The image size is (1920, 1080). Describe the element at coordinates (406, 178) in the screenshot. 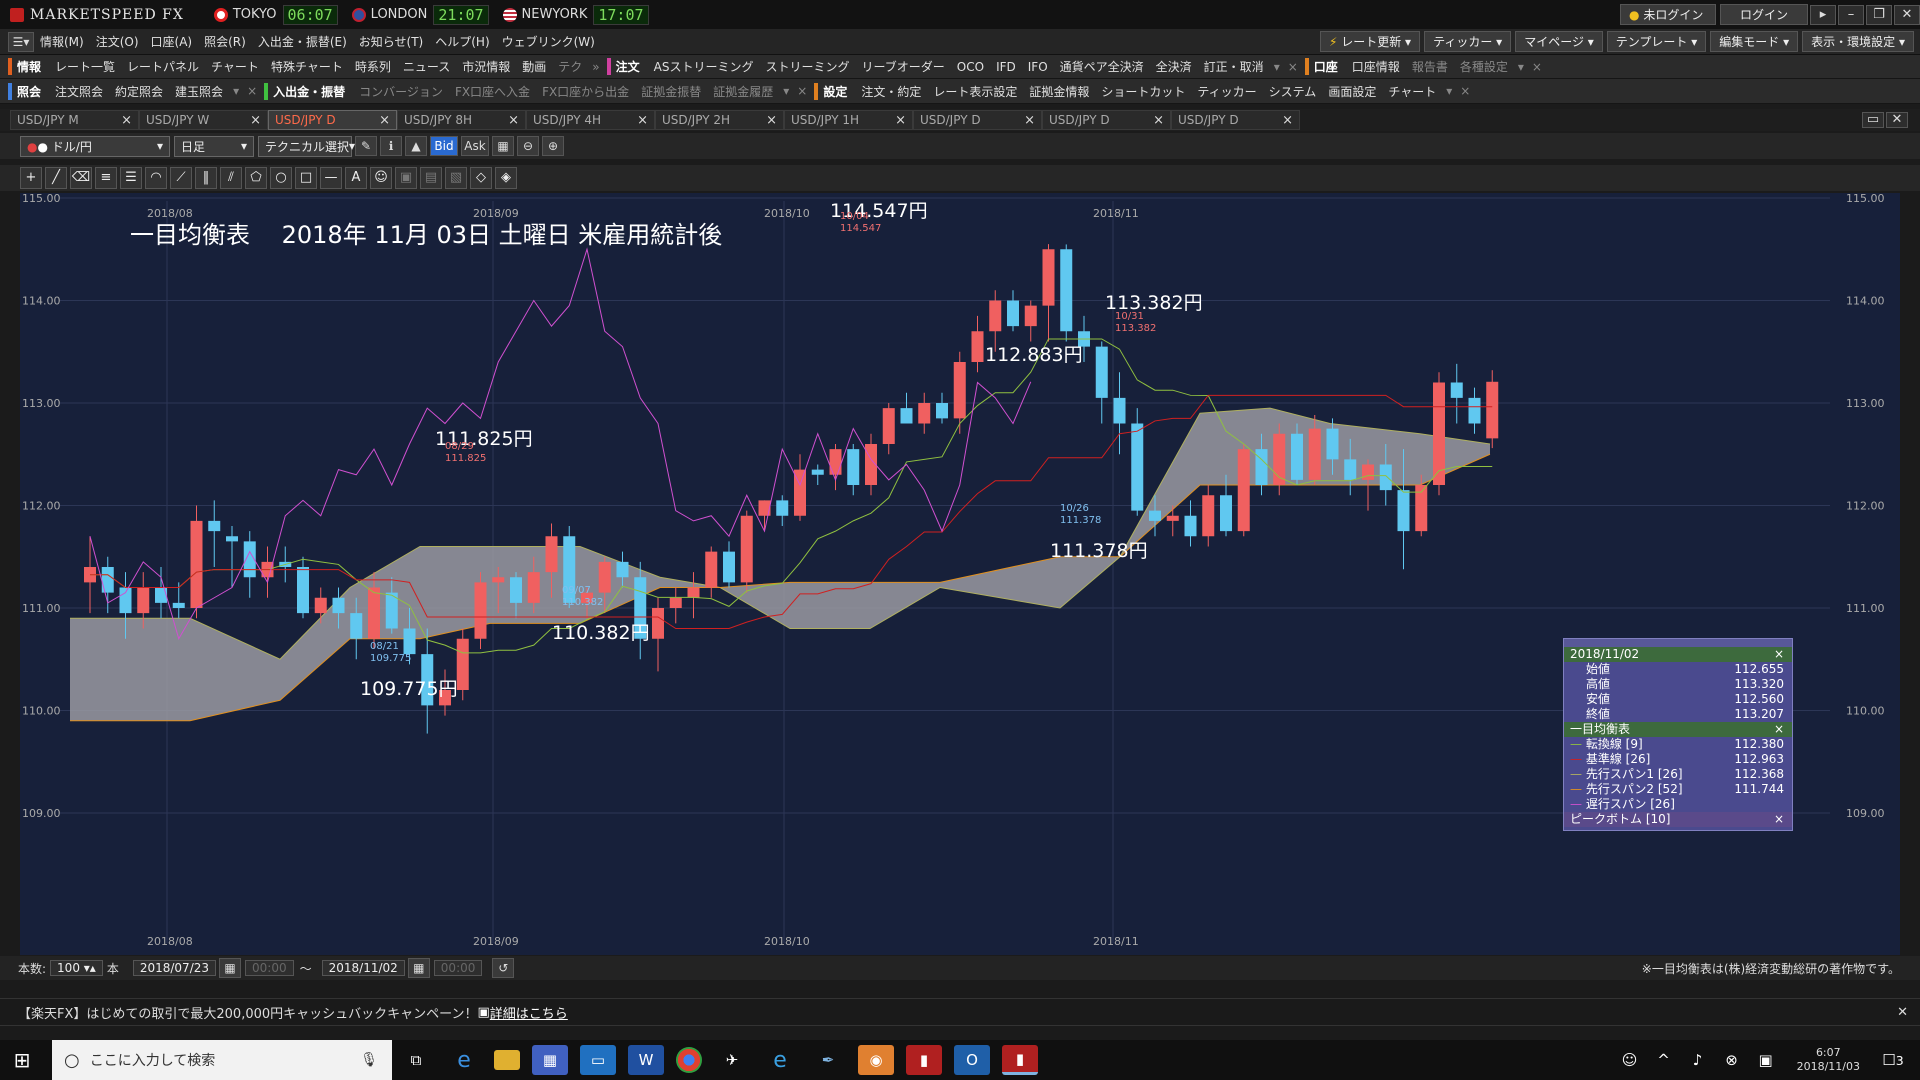

I see `copy-icon: ▣` at that location.